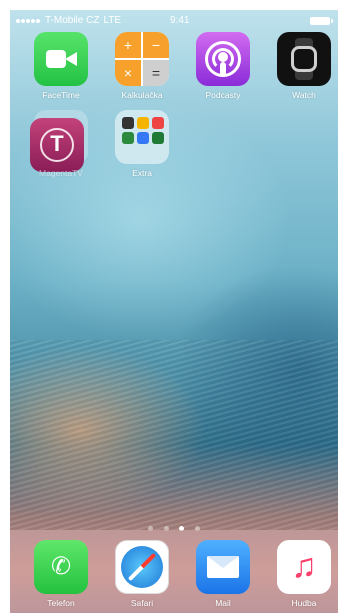  Describe the element at coordinates (142, 173) in the screenshot. I see `app-label: Extra` at that location.